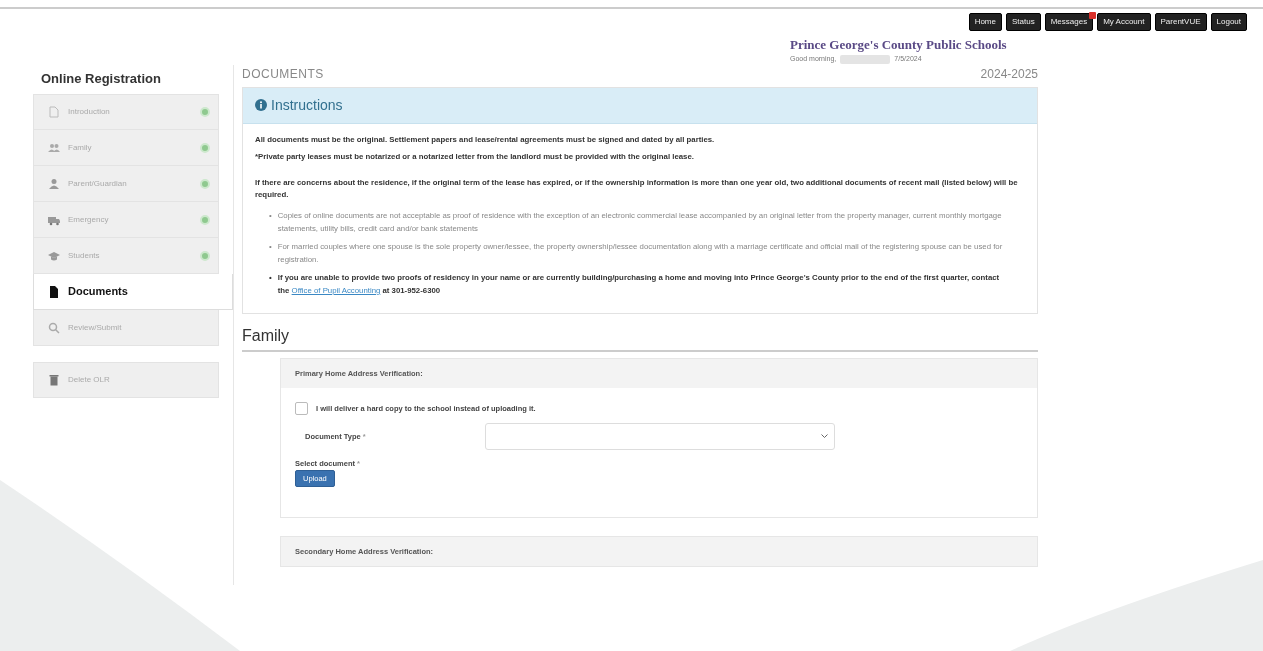  Describe the element at coordinates (54, 112) in the screenshot. I see `file-icon` at that location.